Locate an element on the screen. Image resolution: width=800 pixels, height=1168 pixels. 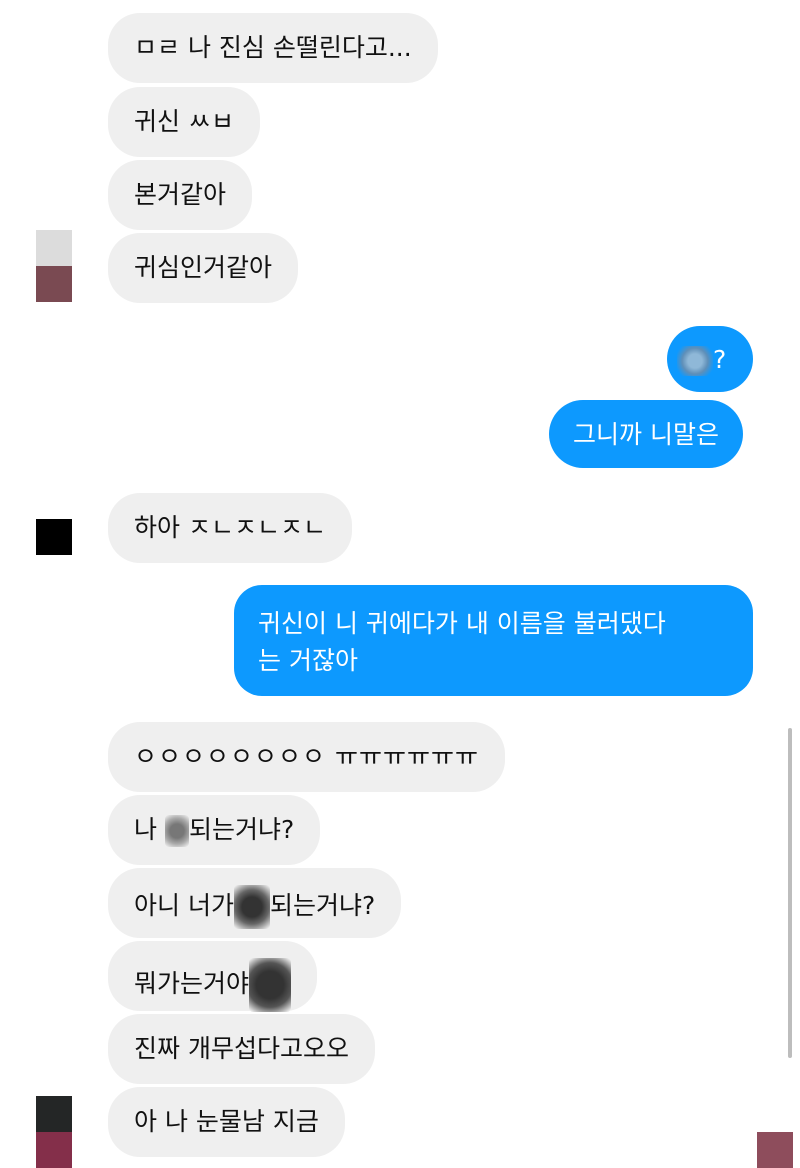
received-message: 아니 너가 되는거냐? is located at coordinates (255, 903).